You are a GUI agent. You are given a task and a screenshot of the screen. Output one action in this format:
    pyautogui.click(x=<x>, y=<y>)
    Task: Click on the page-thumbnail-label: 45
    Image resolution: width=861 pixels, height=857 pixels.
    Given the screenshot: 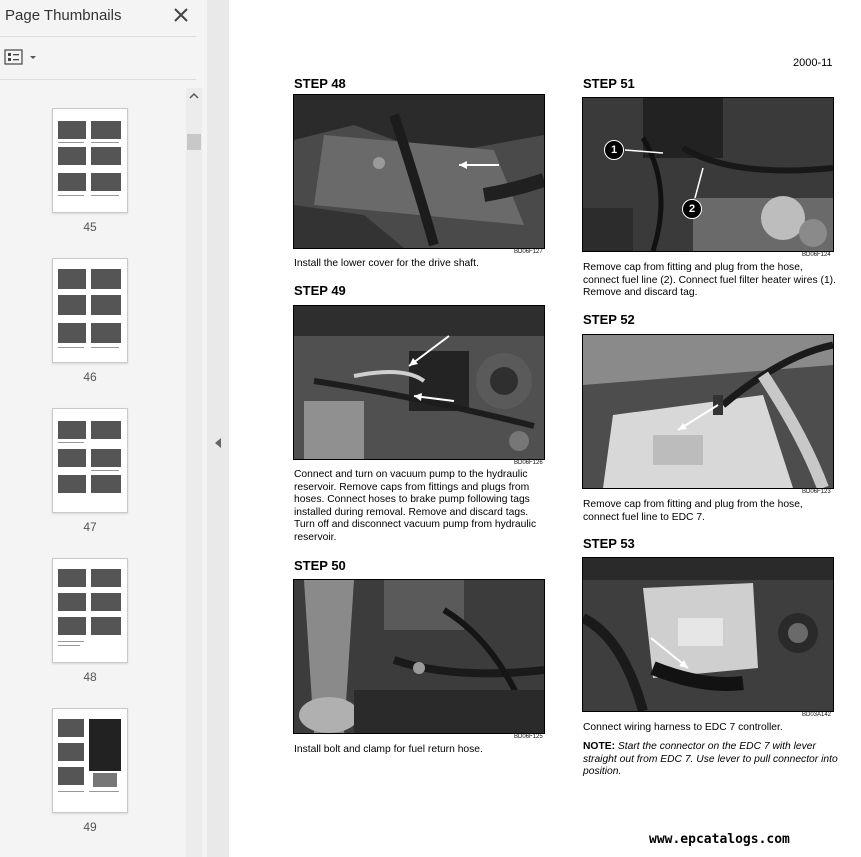 What is the action you would take?
    pyautogui.click(x=90, y=227)
    